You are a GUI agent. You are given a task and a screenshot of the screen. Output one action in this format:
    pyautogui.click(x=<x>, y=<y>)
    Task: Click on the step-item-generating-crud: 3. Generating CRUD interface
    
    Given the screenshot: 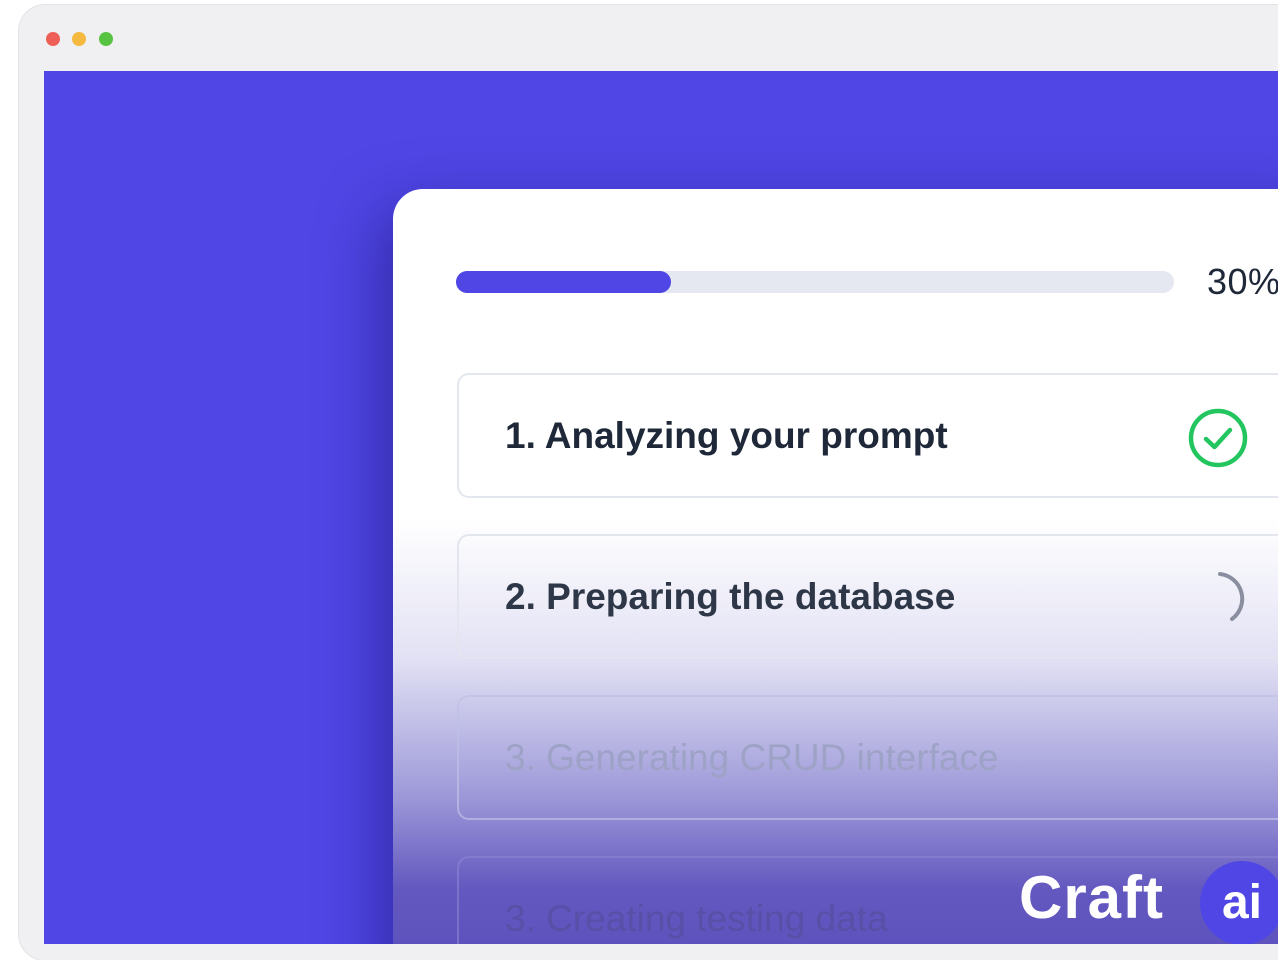 What is the action you would take?
    pyautogui.click(x=867, y=757)
    